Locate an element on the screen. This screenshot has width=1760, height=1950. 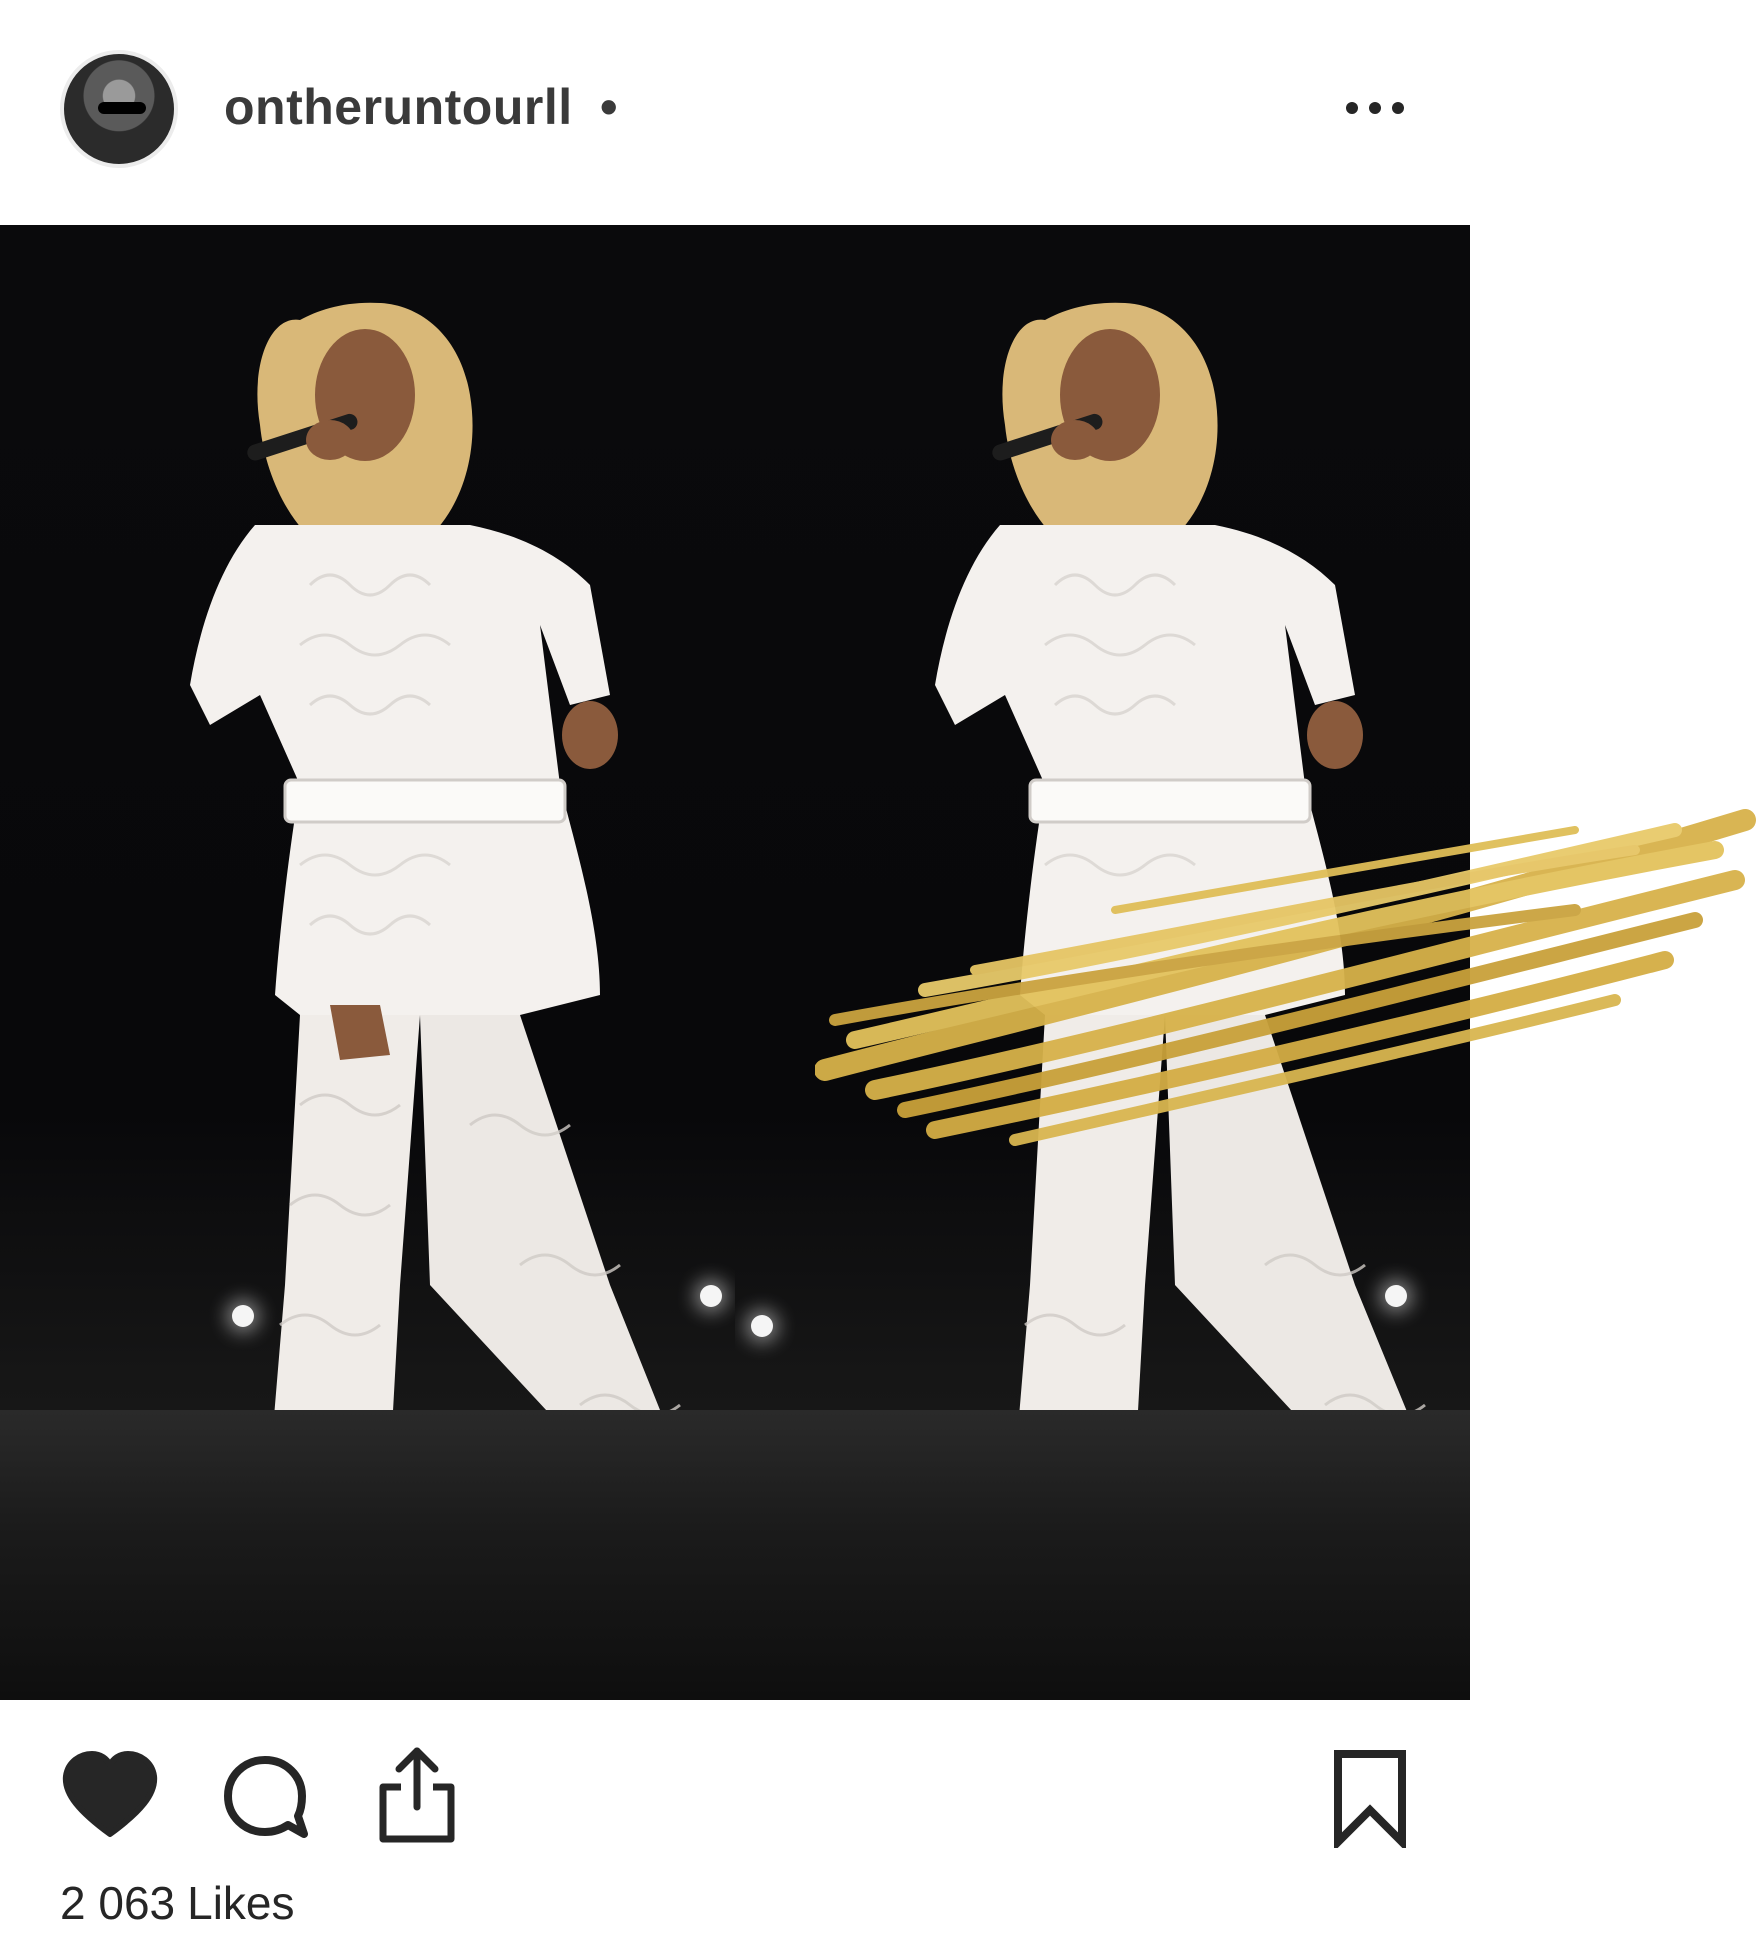
likes-label: Likes is located at coordinates (241, 1903).